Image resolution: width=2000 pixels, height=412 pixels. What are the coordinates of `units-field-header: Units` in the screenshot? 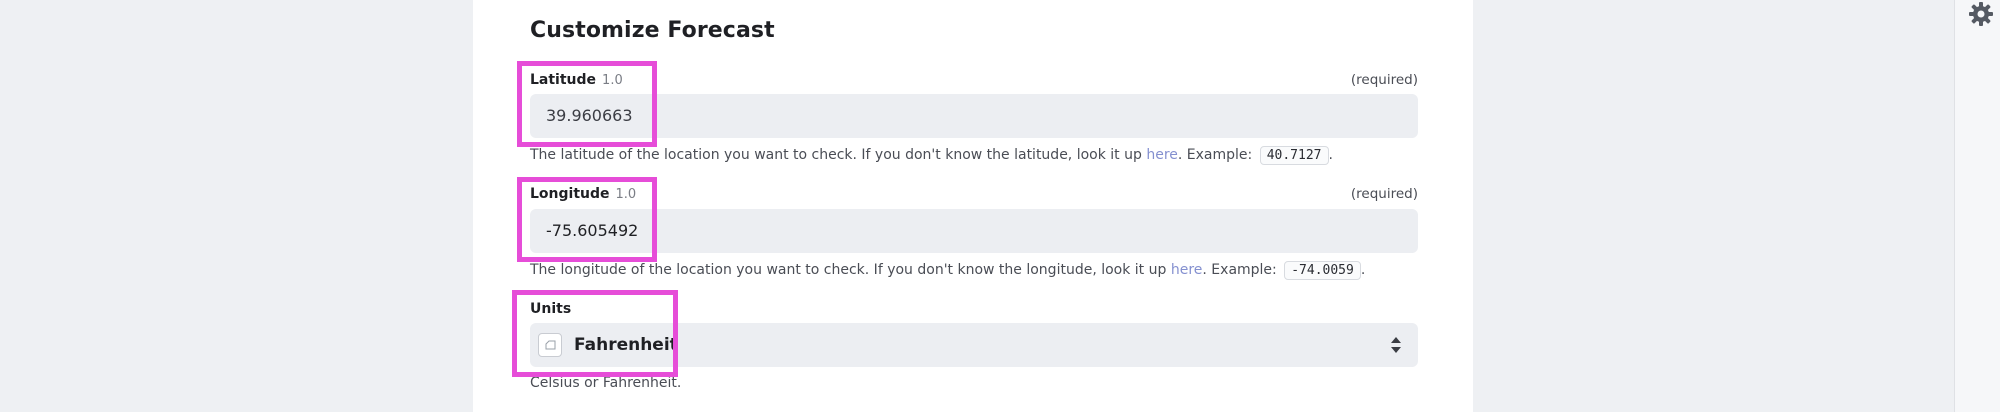 It's located at (974, 311).